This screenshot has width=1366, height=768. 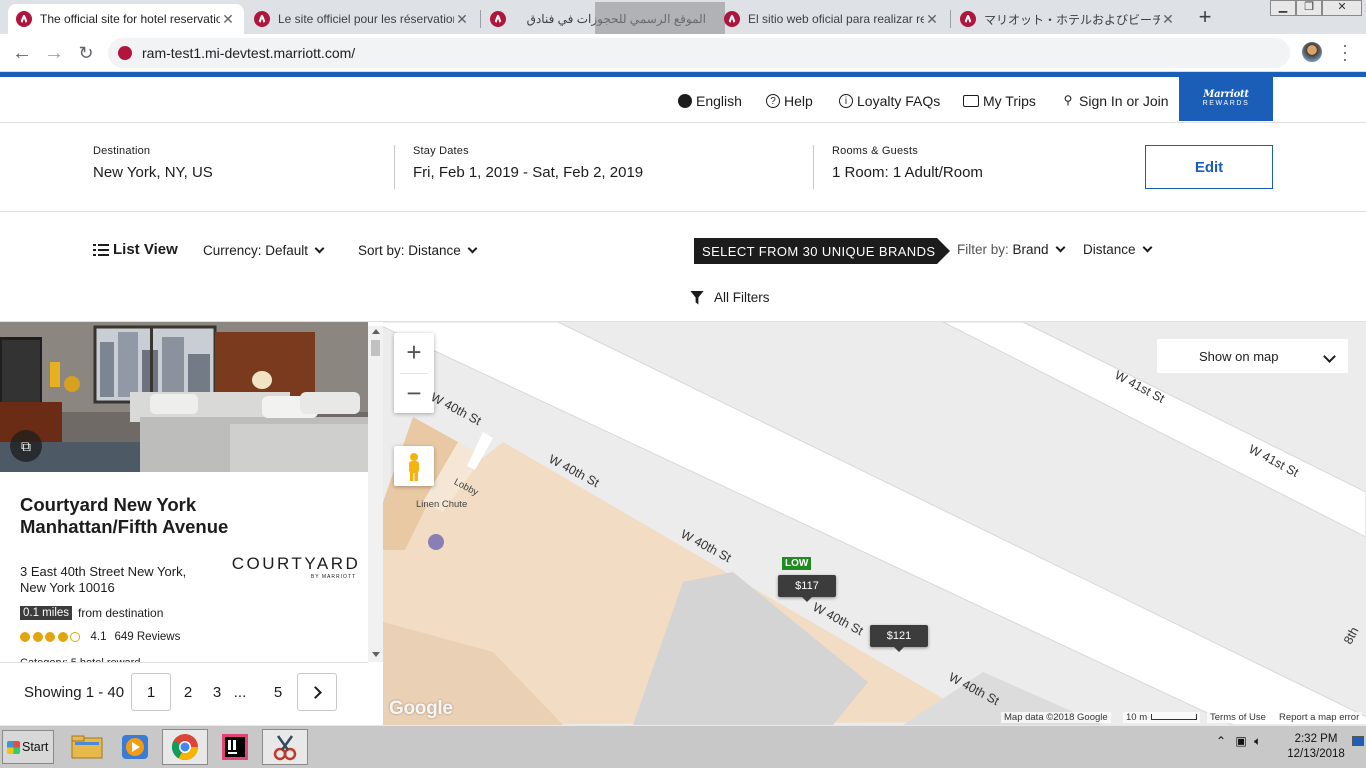 What do you see at coordinates (1316, 754) in the screenshot?
I see `clock-date: 12/13/2018` at bounding box center [1316, 754].